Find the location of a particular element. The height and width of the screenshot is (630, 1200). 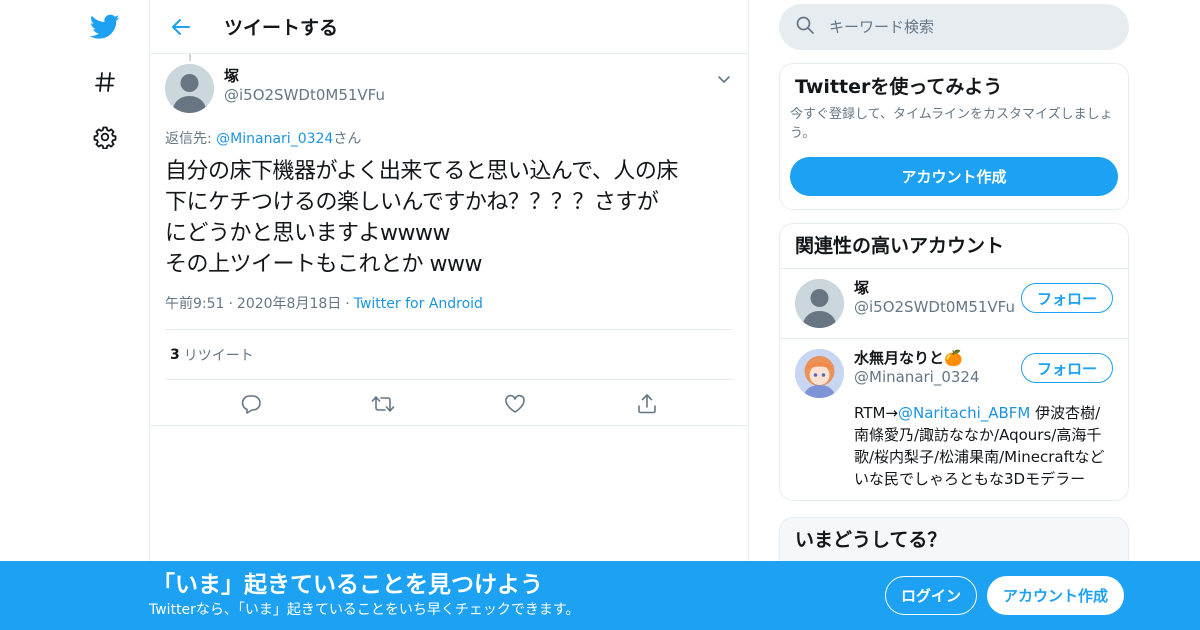

banner-subtitle: Twitterなら、「いま」起きていることをいち早くチェックできます。 is located at coordinates (364, 610).